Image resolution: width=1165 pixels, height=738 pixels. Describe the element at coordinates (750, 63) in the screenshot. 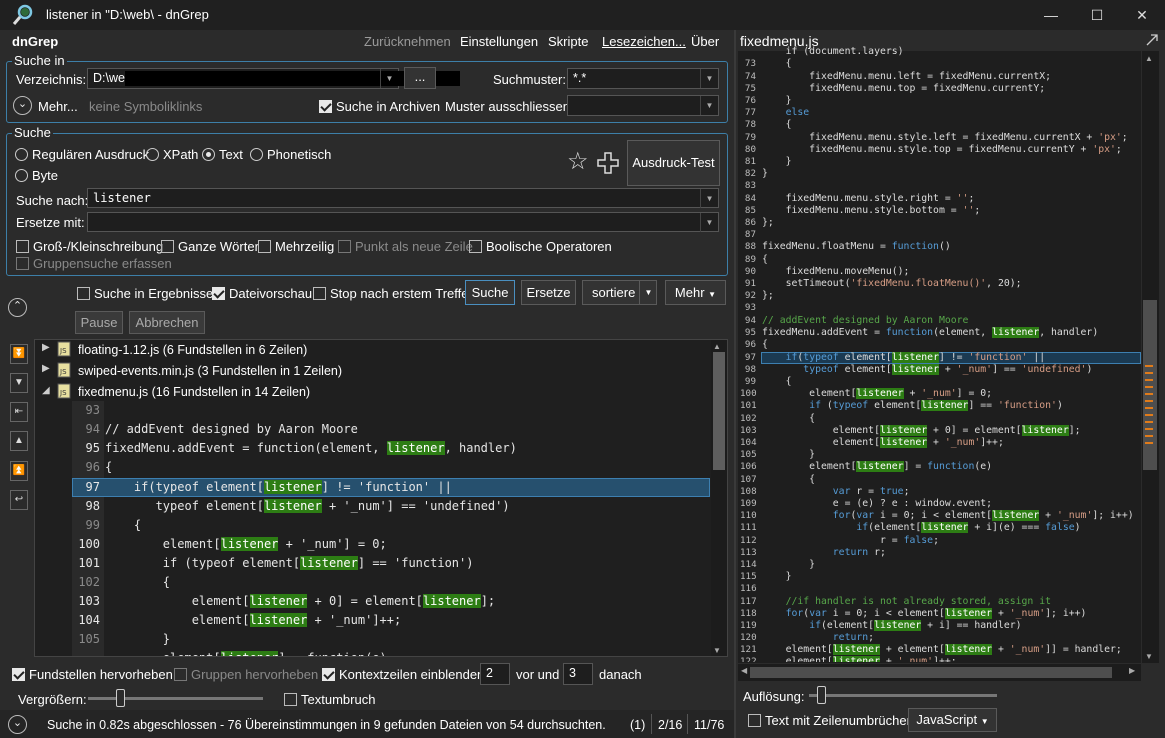

I see `line-number: 73` at that location.